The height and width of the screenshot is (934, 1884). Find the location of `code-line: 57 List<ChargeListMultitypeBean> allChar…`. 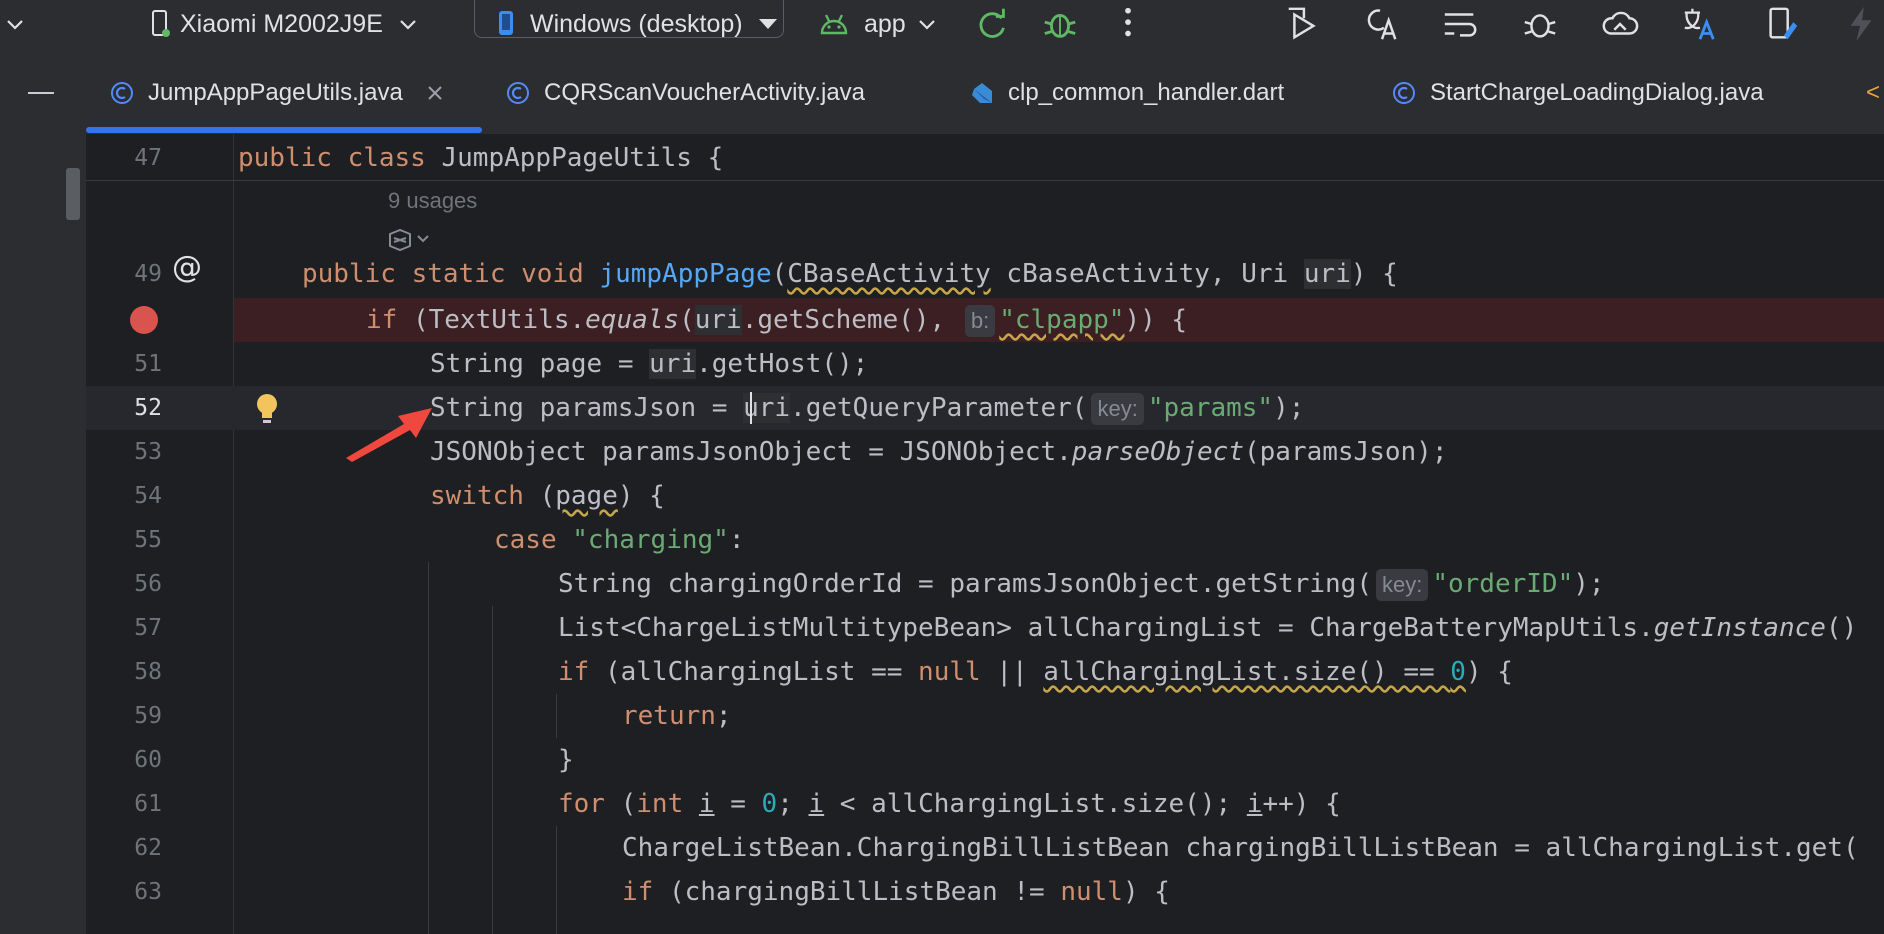

code-line: 57 List<ChargeListMultitypeBean> allChar… is located at coordinates (985, 628).